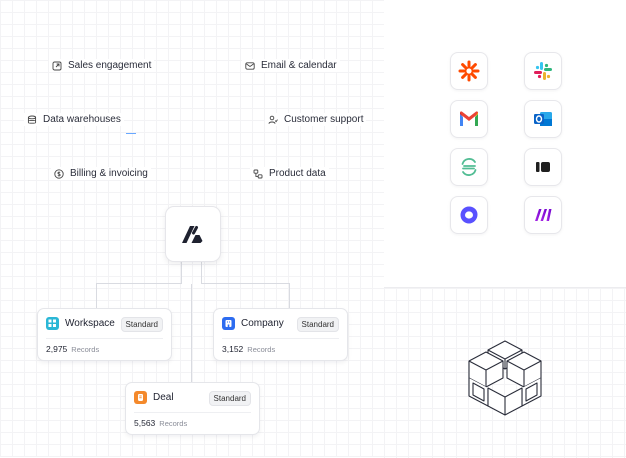  What do you see at coordinates (82, 119) in the screenshot?
I see `category-label: Data warehouses` at bounding box center [82, 119].